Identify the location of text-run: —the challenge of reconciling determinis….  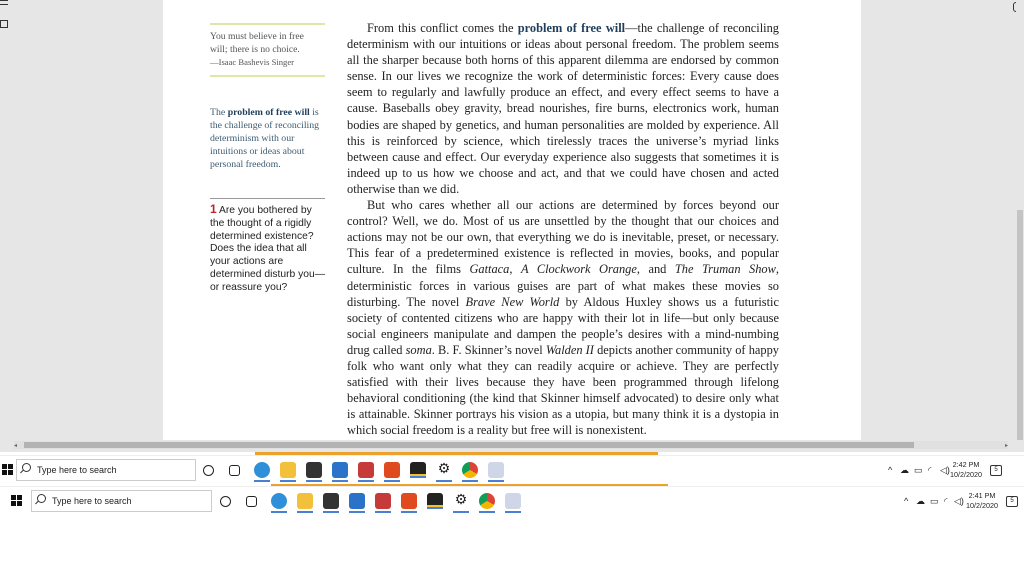
(563, 108).